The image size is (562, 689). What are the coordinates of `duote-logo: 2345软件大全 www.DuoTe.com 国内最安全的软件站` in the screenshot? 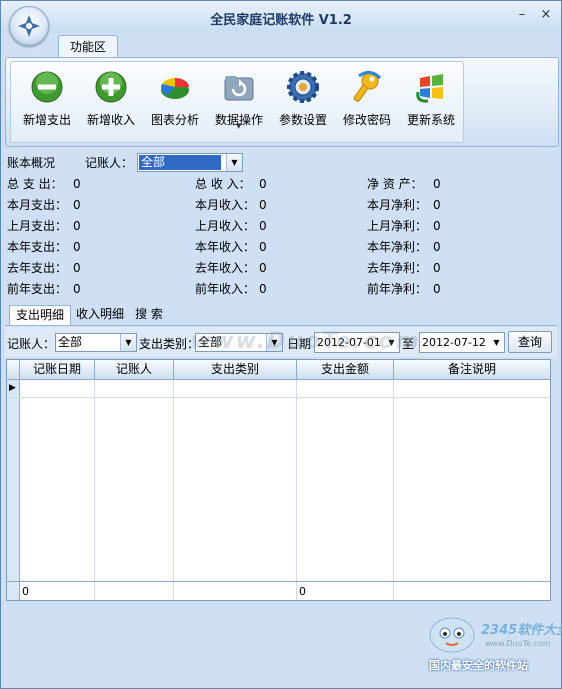 It's located at (493, 645).